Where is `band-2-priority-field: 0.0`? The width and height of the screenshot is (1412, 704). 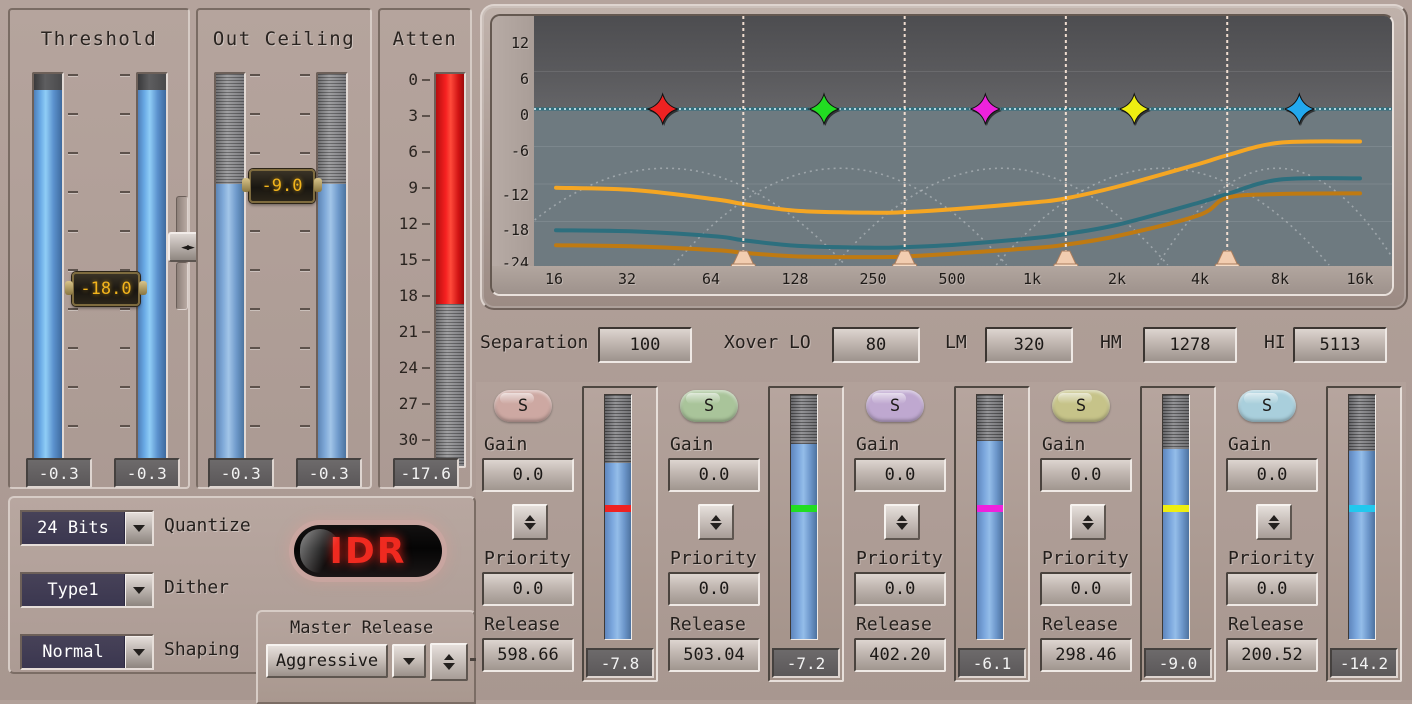 band-2-priority-field: 0.0 is located at coordinates (714, 589).